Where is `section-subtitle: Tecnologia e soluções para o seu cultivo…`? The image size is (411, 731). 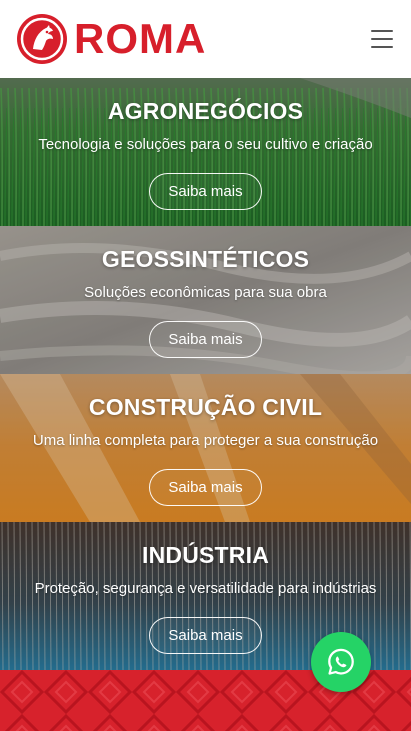
section-subtitle: Tecnologia e soluções para o seu cultivo… is located at coordinates (205, 144).